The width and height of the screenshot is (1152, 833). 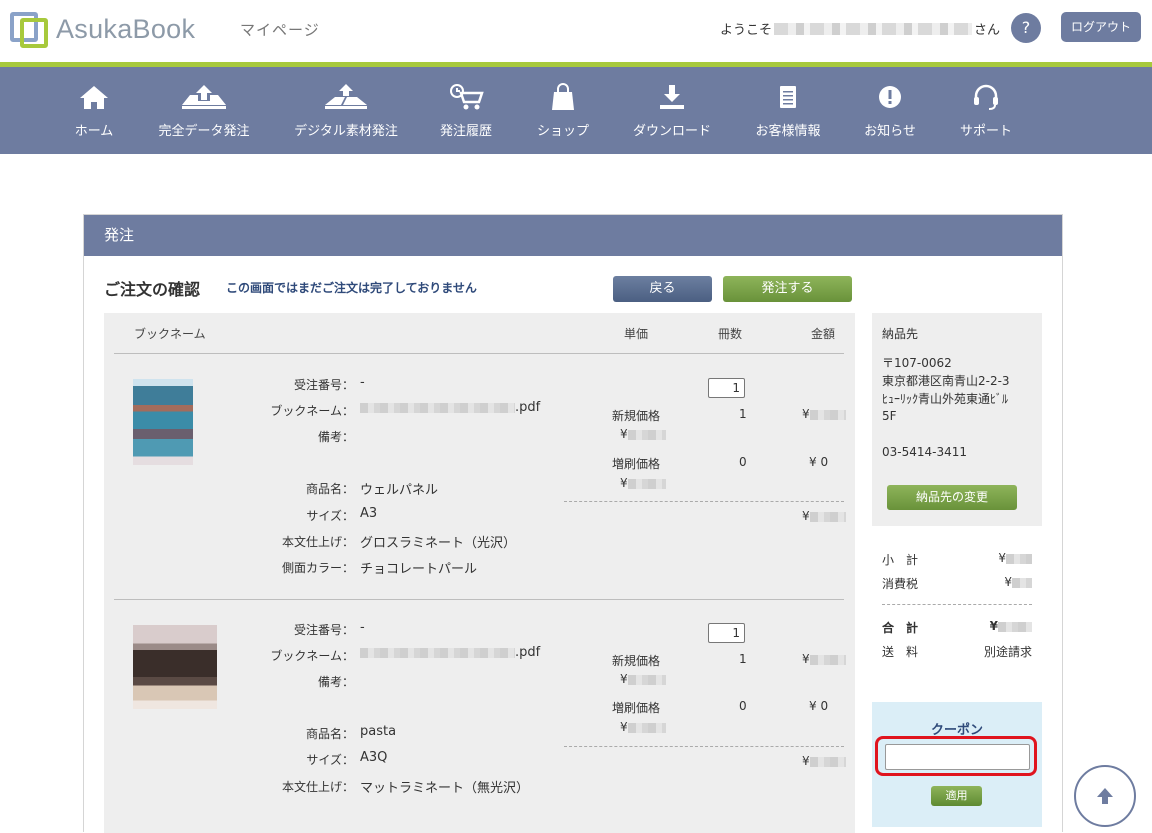 I want to click on side-color-value: チョコレートパール, so click(x=419, y=569).